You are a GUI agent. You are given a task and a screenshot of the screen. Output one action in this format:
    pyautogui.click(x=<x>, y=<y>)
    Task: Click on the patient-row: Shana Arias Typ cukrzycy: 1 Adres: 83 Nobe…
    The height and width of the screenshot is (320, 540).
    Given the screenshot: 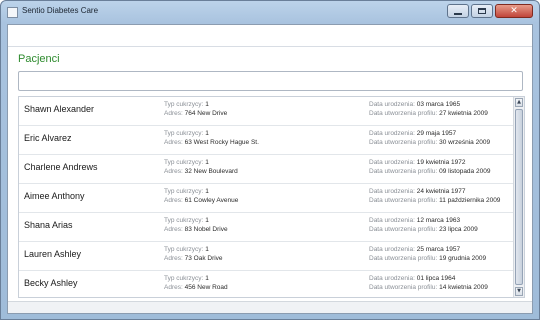 What is the action you would take?
    pyautogui.click(x=266, y=227)
    